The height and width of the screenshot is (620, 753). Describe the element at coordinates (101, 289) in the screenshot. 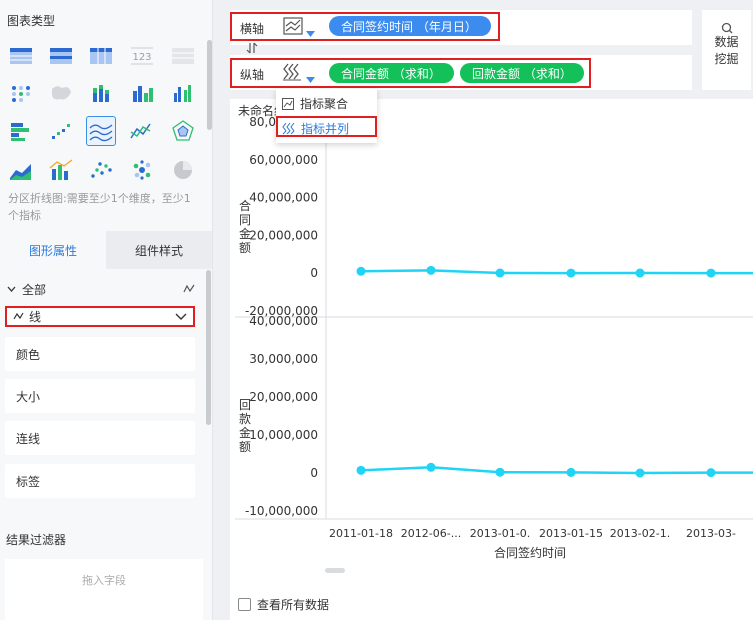

I see `all-properties-row: 全部` at that location.